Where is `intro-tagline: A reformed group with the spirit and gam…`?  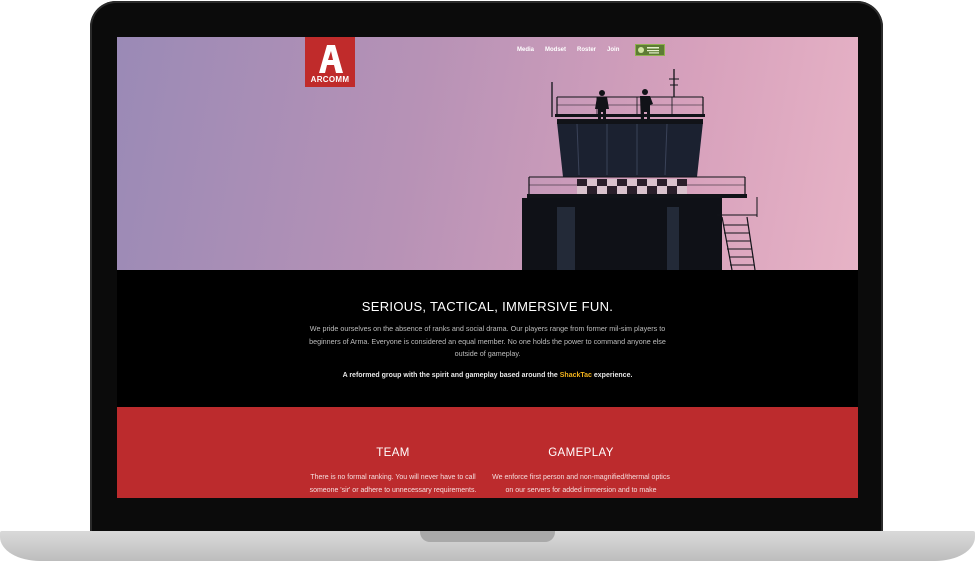
intro-tagline: A reformed group with the spirit and gam… is located at coordinates (487, 375).